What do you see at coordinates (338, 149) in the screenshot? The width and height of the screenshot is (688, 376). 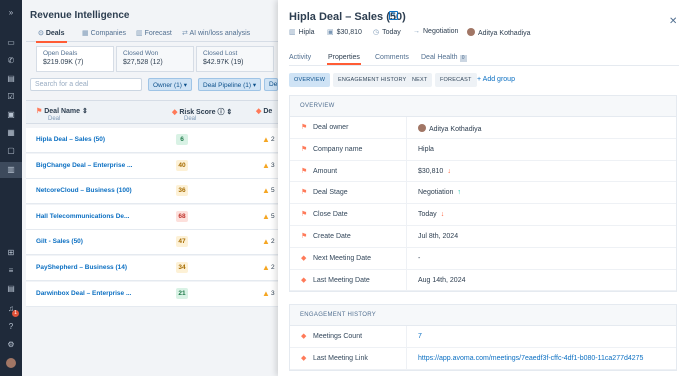 I see `property-label-company-name: Company name` at bounding box center [338, 149].